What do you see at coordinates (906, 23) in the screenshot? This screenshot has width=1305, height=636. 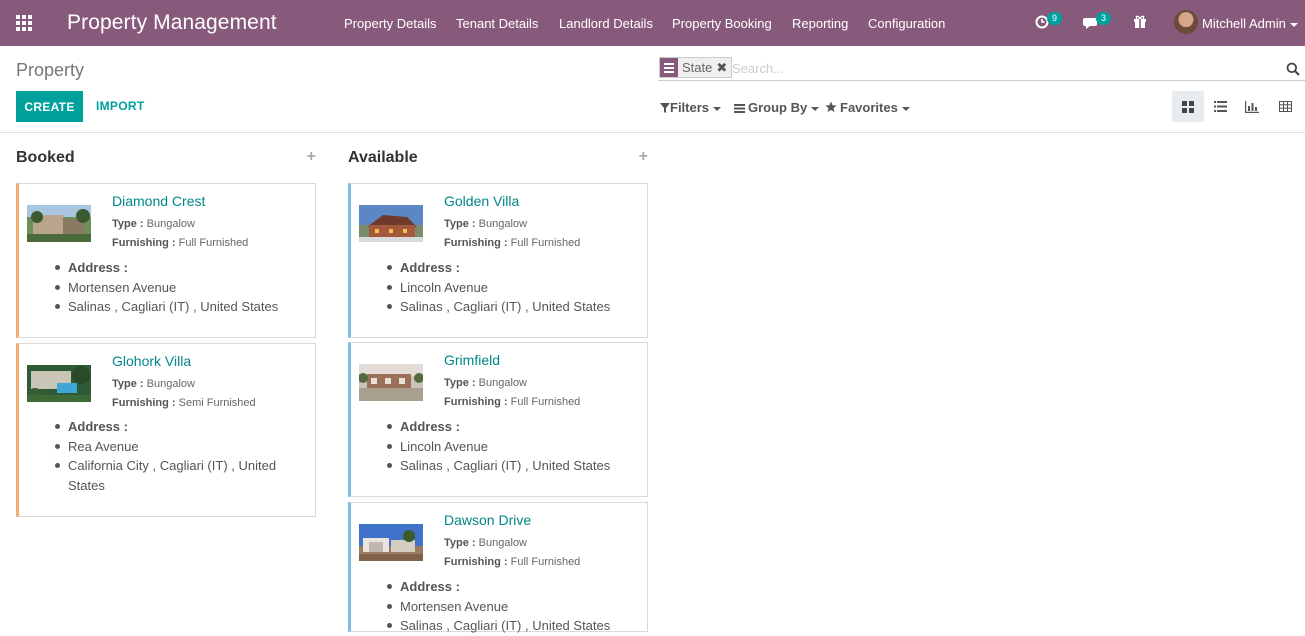 I see `menu-configuration: Configuration` at bounding box center [906, 23].